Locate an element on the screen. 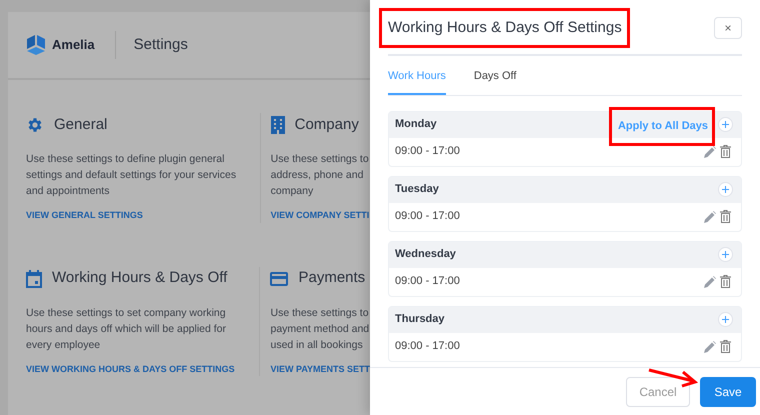 The image size is (760, 415). view-settings-link: VIEW COMPANY SETTI is located at coordinates (320, 215).